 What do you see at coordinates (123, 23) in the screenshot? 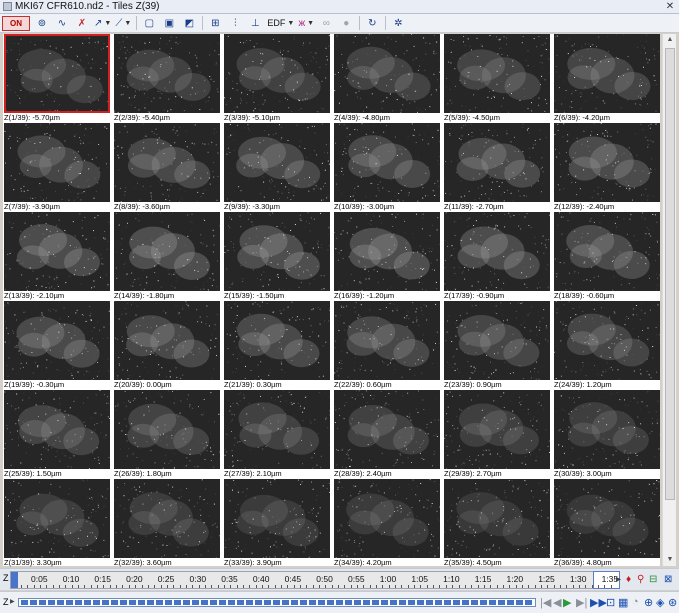
I see `lut-icon: ⟋ ▼` at bounding box center [123, 23].